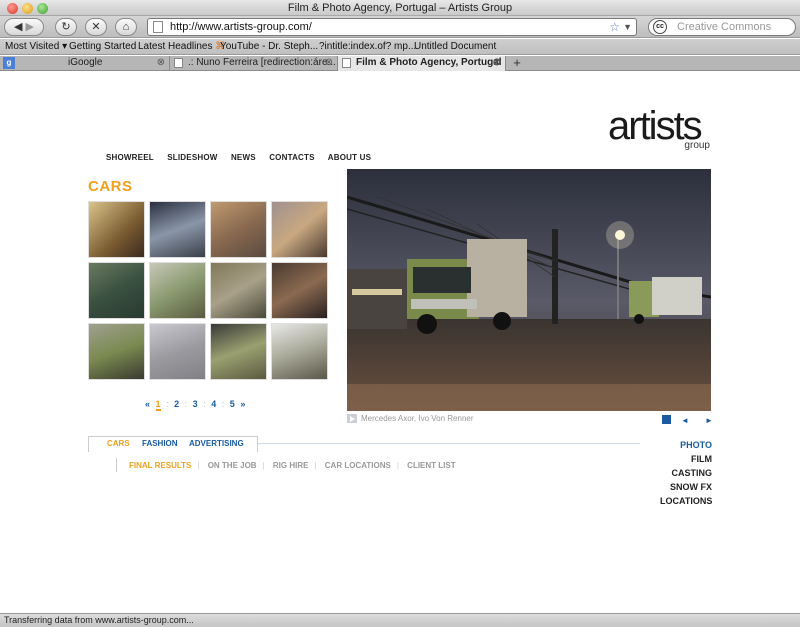 The width and height of the screenshot is (800, 627). What do you see at coordinates (686, 445) in the screenshot?
I see `menu-photo: PHOTO` at bounding box center [686, 445].